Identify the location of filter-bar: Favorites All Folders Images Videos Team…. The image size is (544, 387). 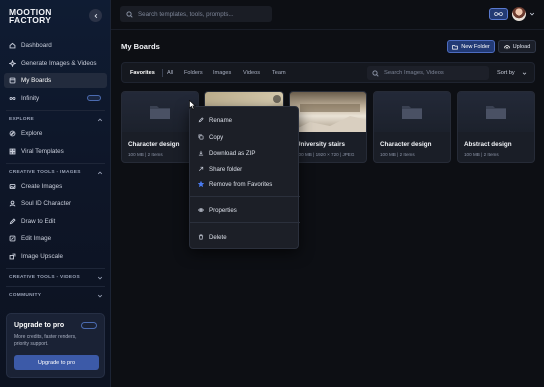
(328, 72).